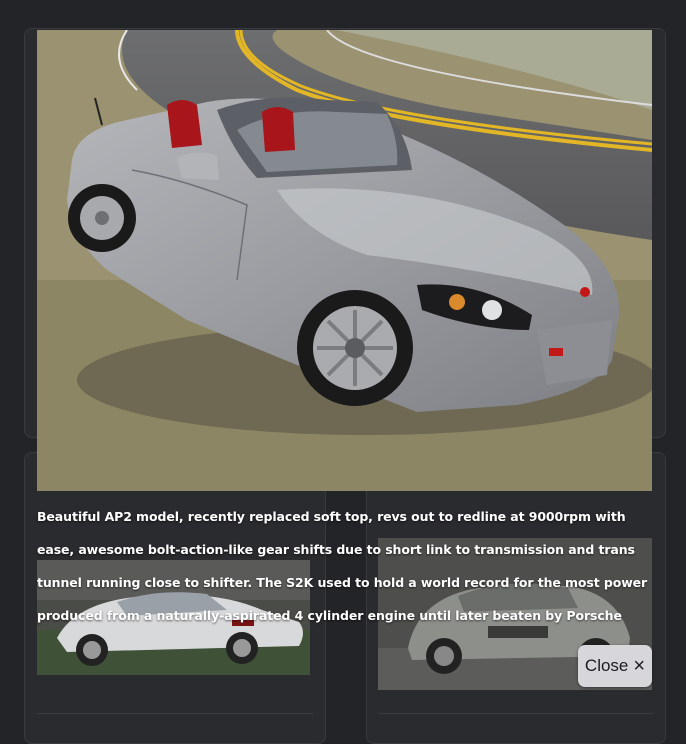 The width and height of the screenshot is (686, 744). What do you see at coordinates (606, 665) in the screenshot?
I see `close-button-label: Close` at bounding box center [606, 665].